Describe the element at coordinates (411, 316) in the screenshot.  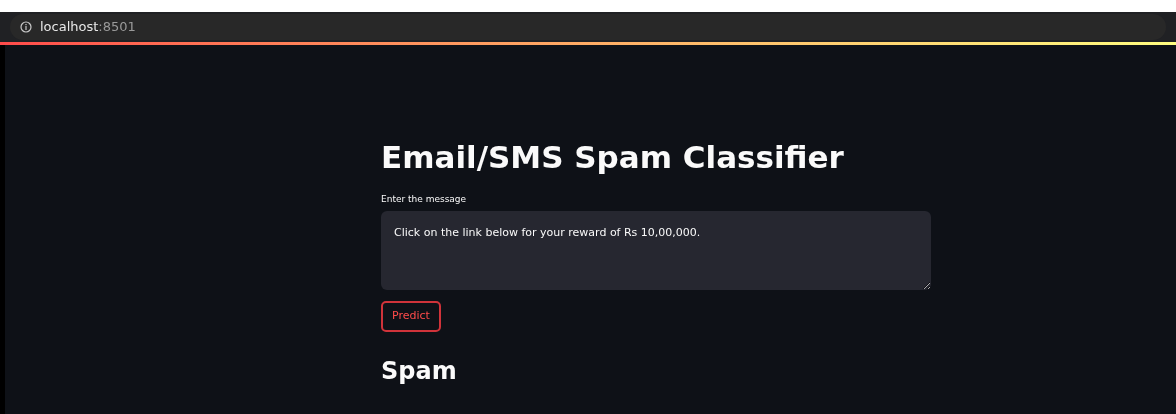
I see `predict-button: Predict` at that location.